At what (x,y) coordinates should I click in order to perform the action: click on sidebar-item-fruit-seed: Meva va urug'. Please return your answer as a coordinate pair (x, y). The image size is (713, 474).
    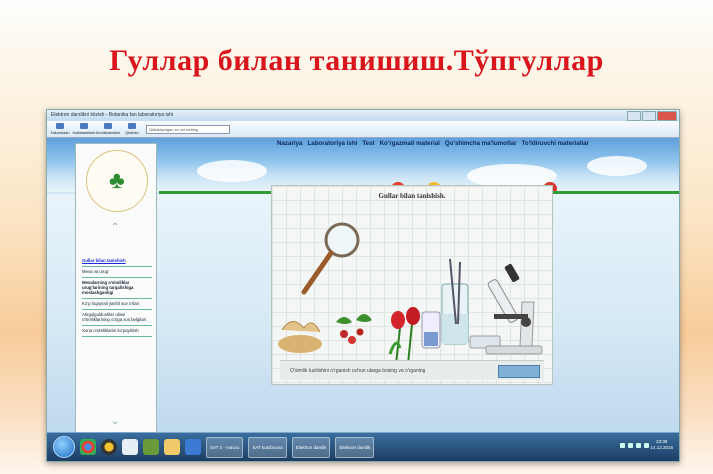
    Looking at the image, I should click on (117, 272).